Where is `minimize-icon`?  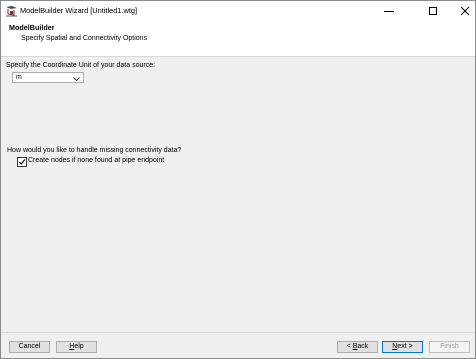
minimize-icon is located at coordinates (389, 11).